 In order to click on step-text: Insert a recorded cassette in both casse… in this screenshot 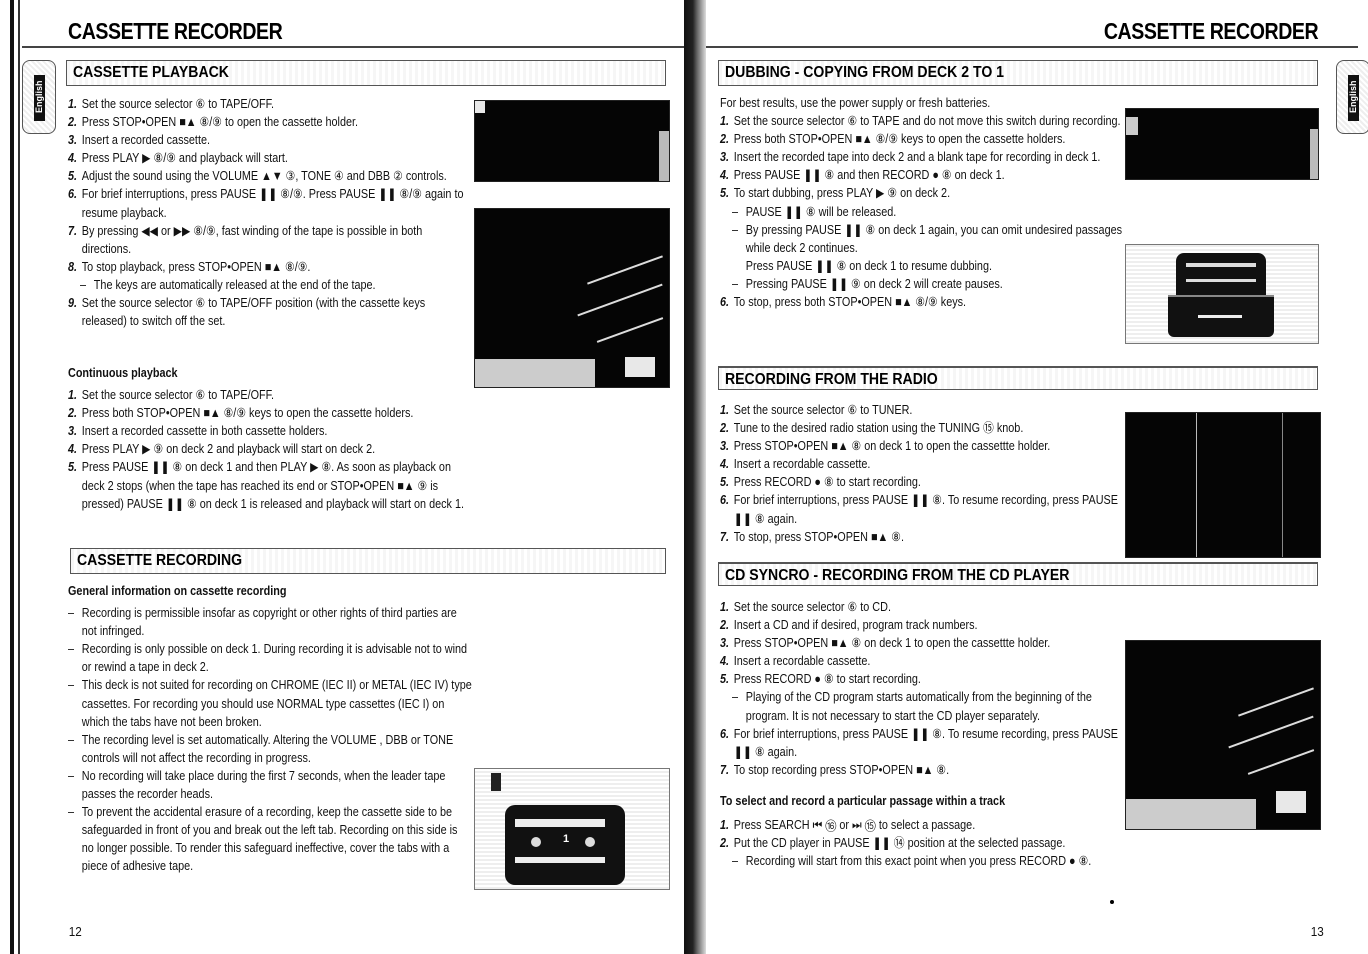, I will do `click(204, 431)`.